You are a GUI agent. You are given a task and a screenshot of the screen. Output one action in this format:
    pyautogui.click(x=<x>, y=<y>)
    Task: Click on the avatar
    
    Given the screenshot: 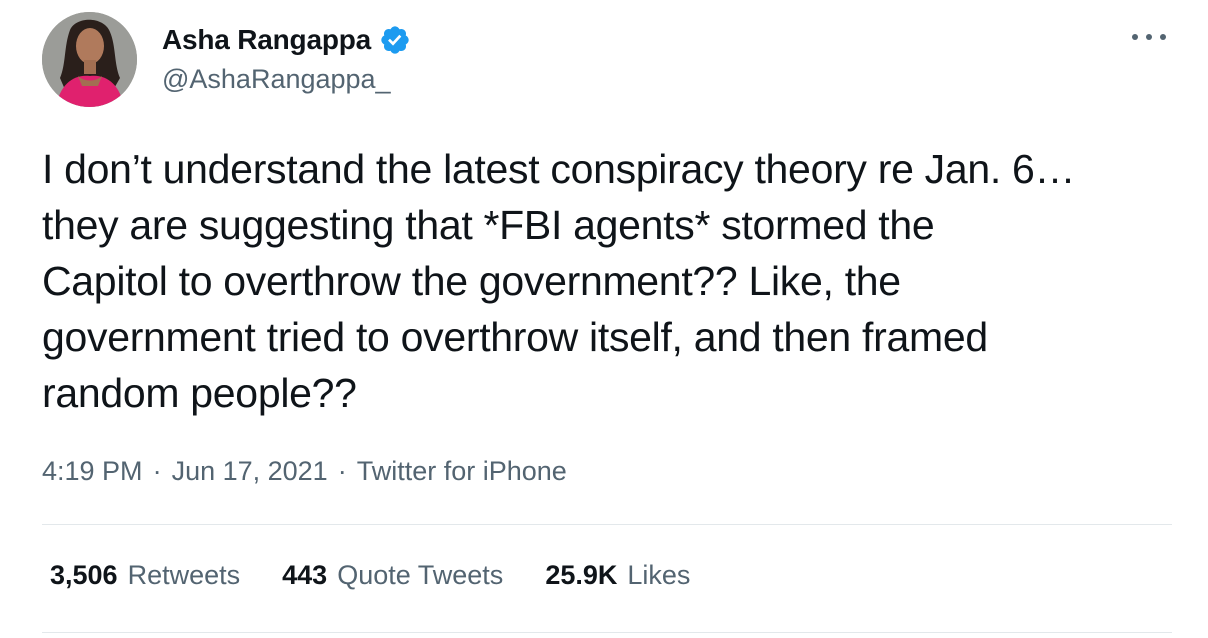 What is the action you would take?
    pyautogui.click(x=89, y=59)
    